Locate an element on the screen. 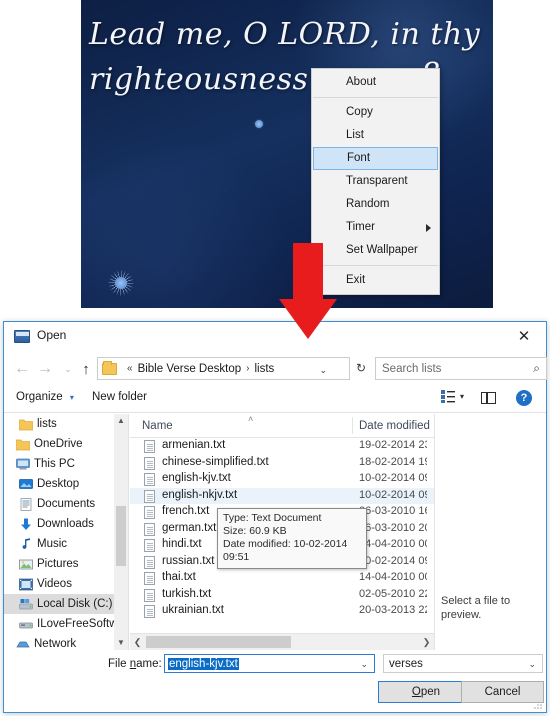  table-row: english-nkjv.txt 10-02-2014 09:5 is located at coordinates (282, 495).